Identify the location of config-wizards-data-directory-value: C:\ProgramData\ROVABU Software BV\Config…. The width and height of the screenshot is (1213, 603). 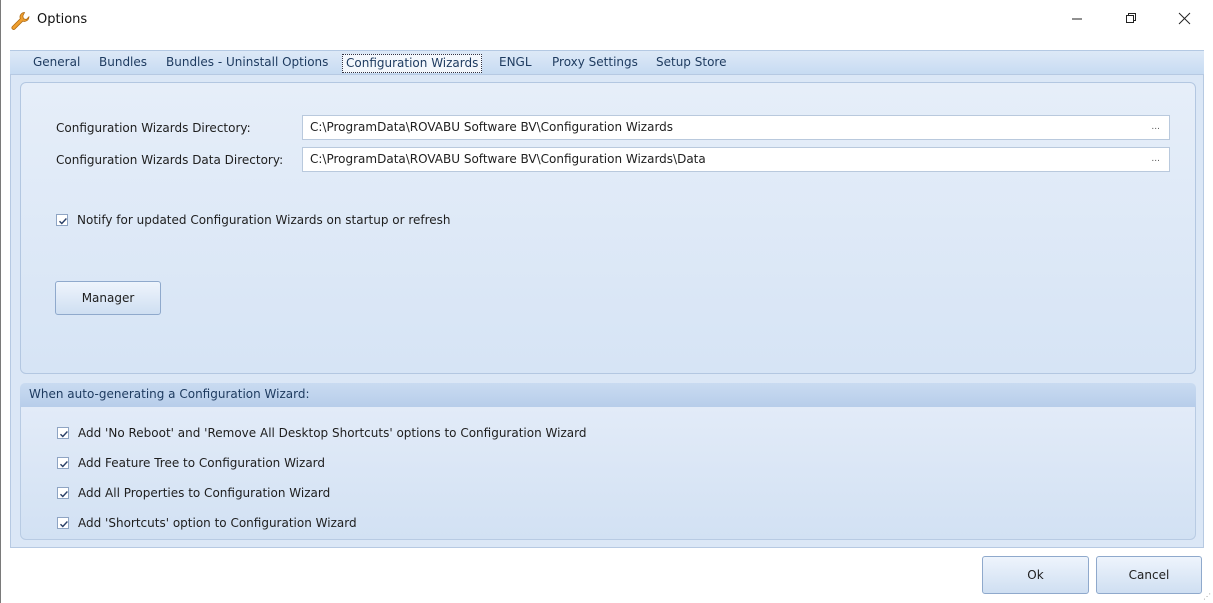
(508, 159).